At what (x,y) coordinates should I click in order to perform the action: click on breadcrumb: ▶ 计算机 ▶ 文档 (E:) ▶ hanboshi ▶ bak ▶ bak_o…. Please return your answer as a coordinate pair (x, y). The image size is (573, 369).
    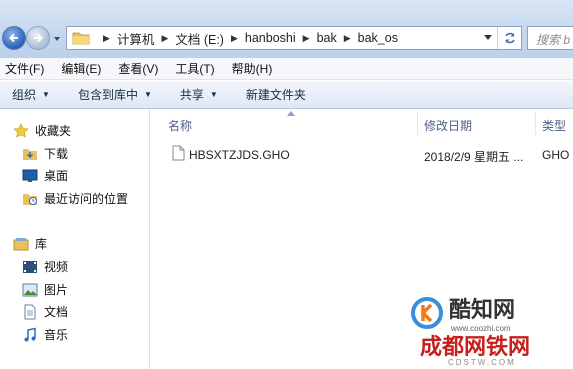
    Looking at the image, I should click on (247, 38).